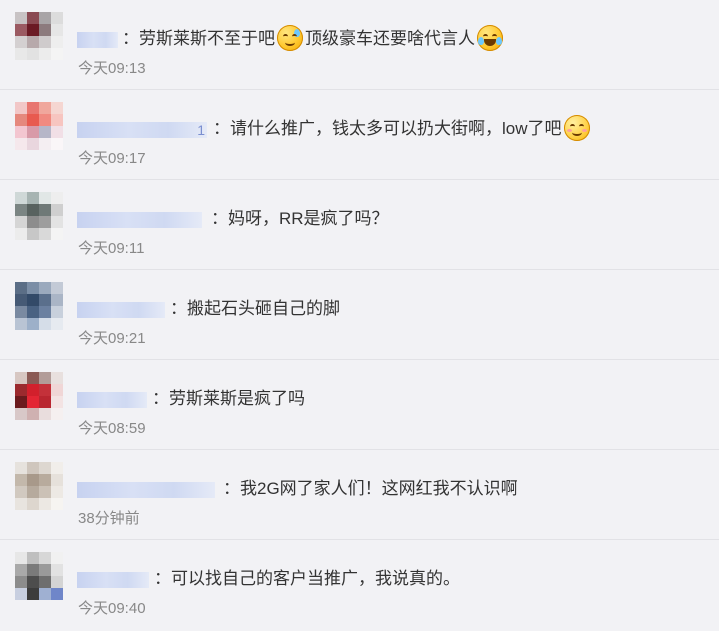  Describe the element at coordinates (359, 45) in the screenshot. I see `comment-item: ：劳斯莱斯不至于吧 顶级豪车还要啥代言人 今天09:13` at that location.